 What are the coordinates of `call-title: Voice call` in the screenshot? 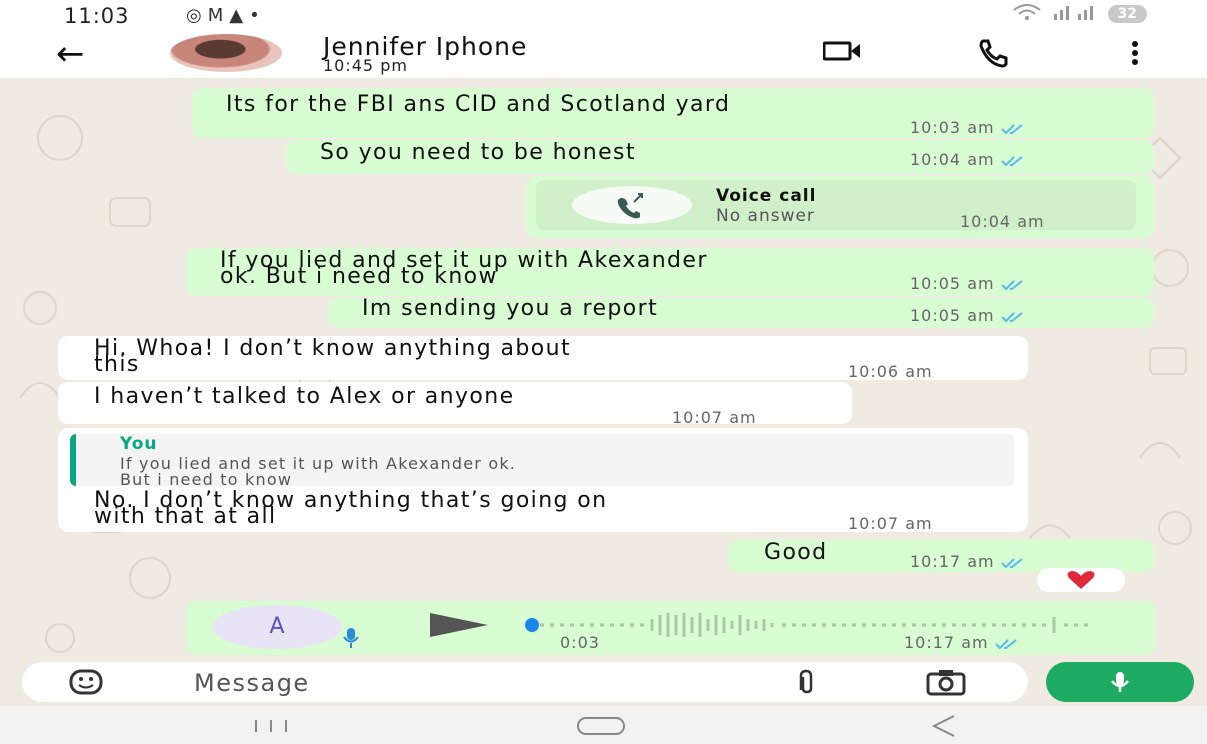 It's located at (766, 196).